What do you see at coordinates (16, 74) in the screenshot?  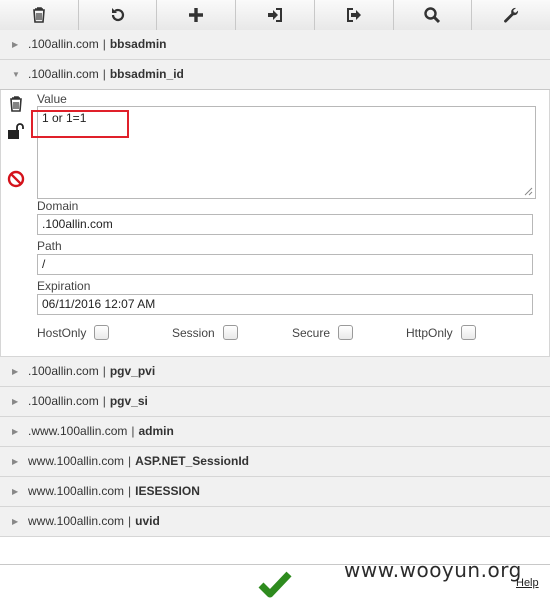 I see `collapse-arrow-icon: ▼` at bounding box center [16, 74].